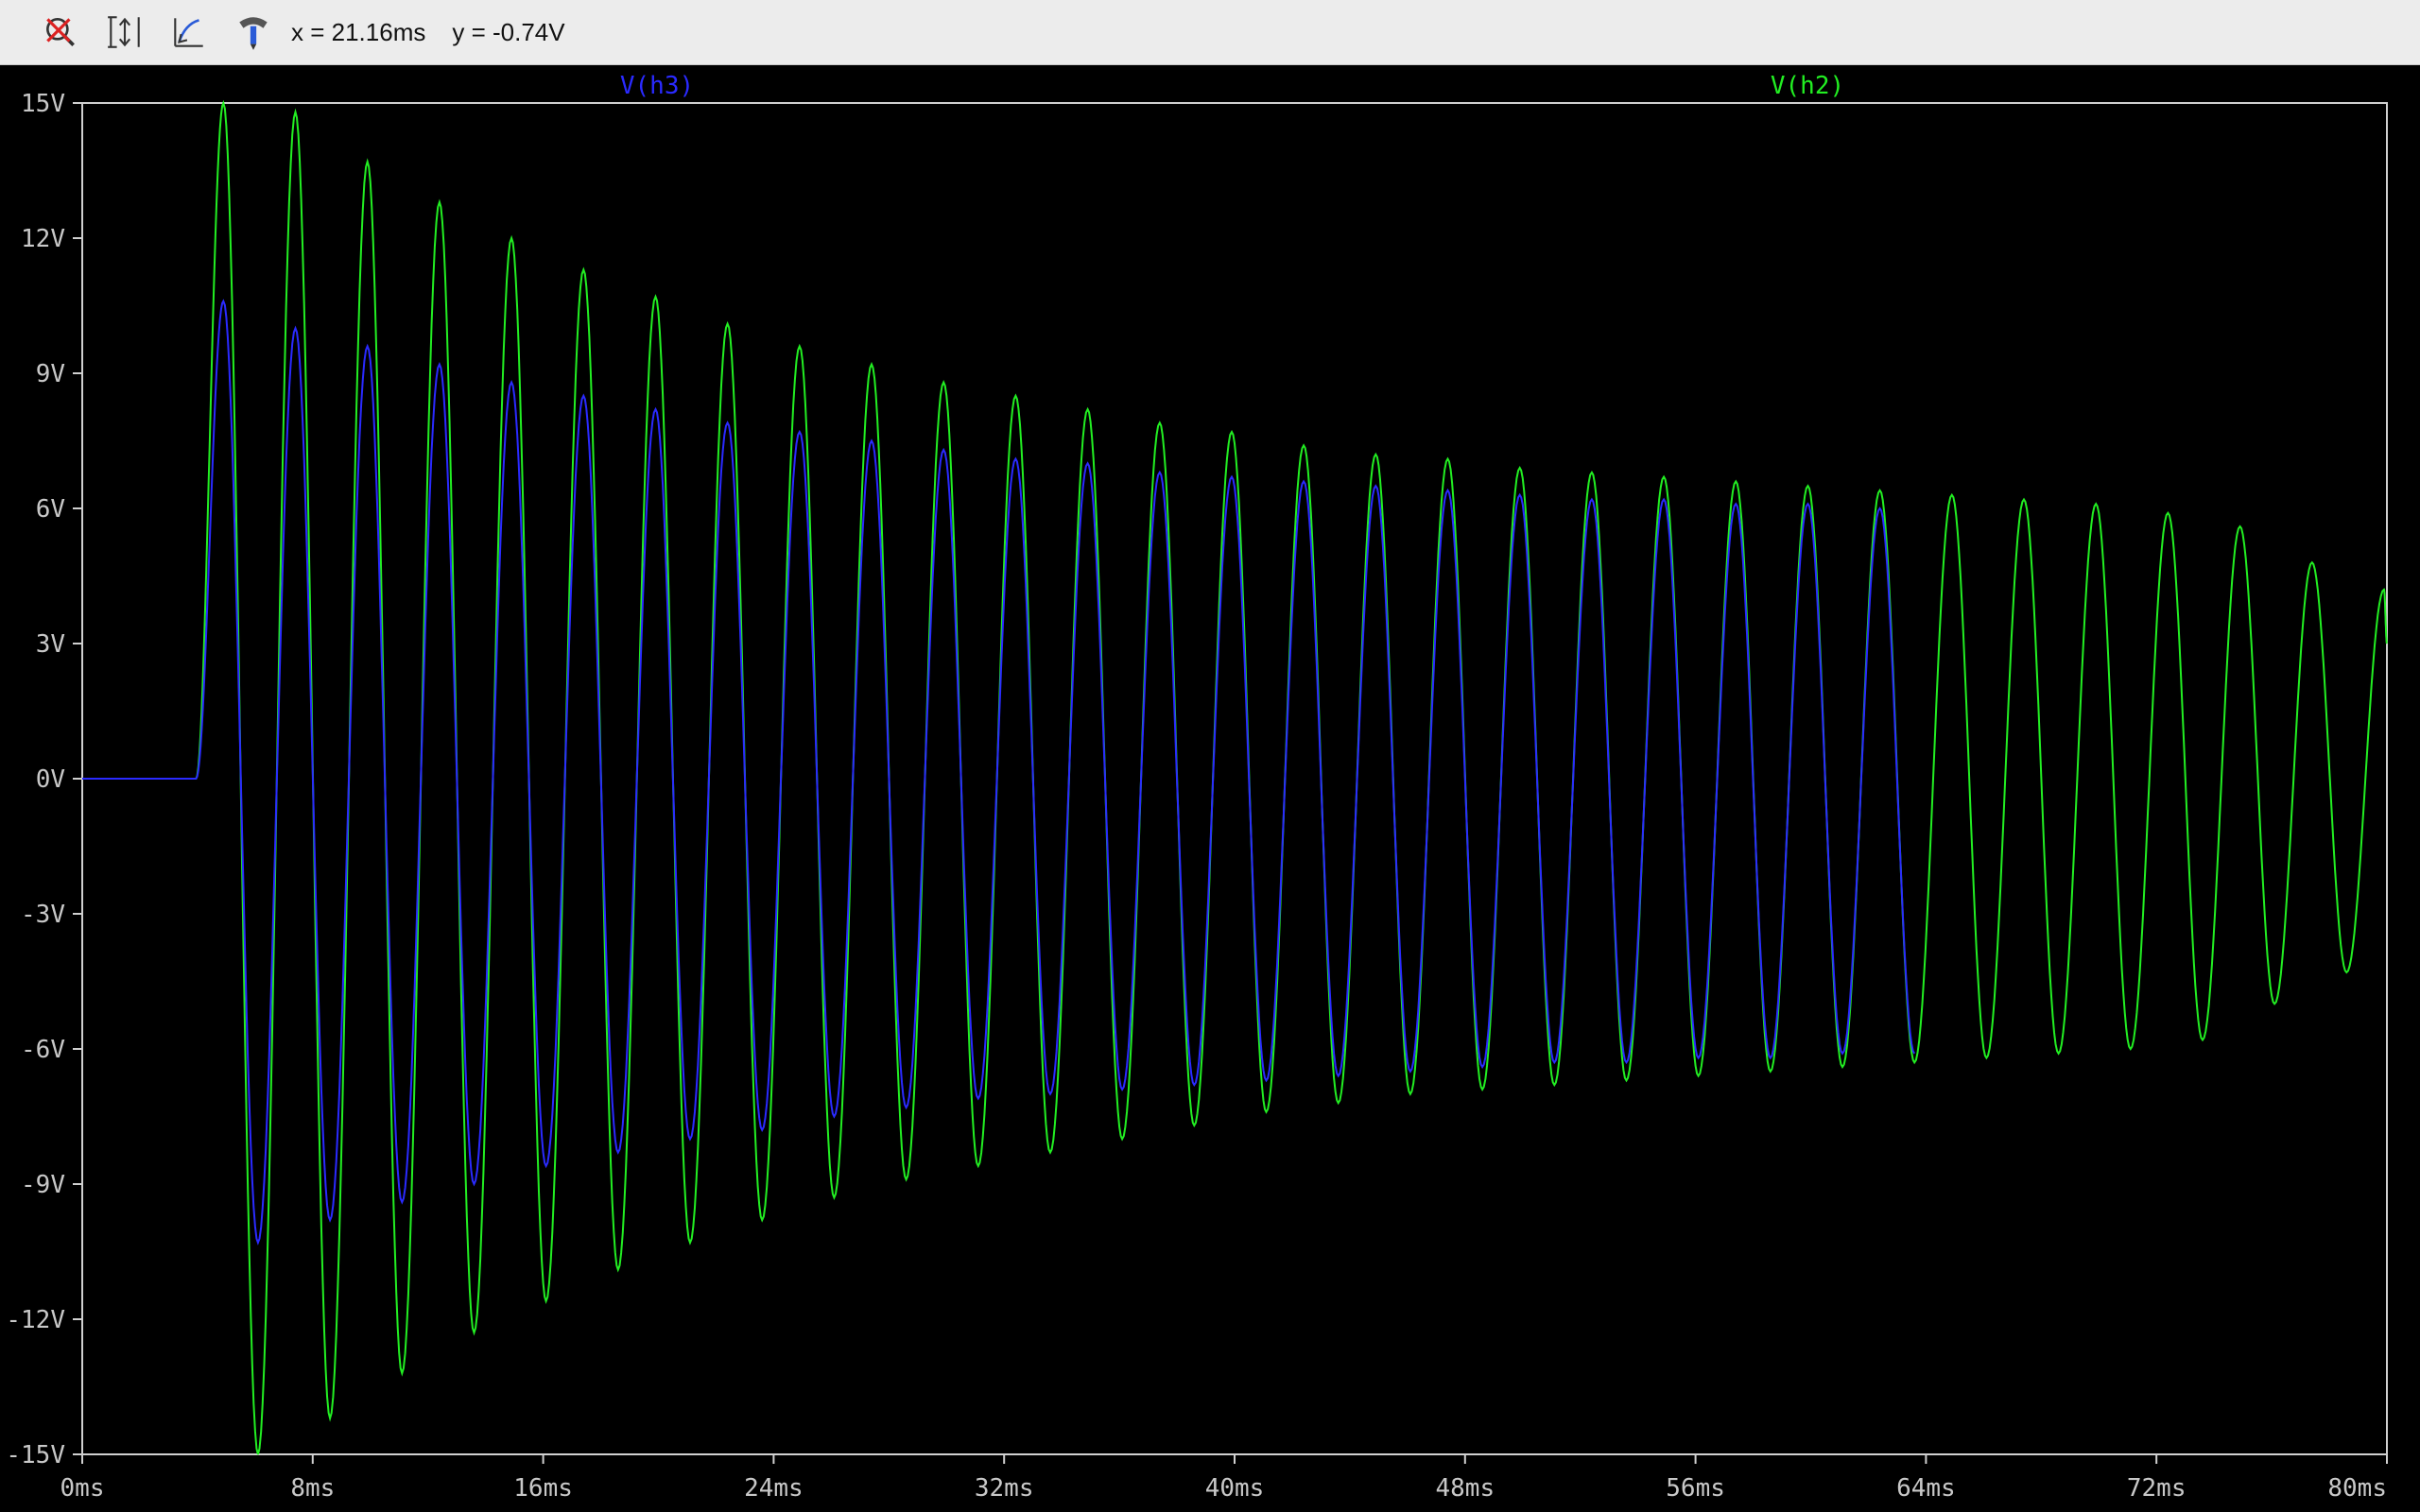 Image resolution: width=2420 pixels, height=1512 pixels. Describe the element at coordinates (1926, 1488) in the screenshot. I see `x-tick-label: 64ms` at that location.